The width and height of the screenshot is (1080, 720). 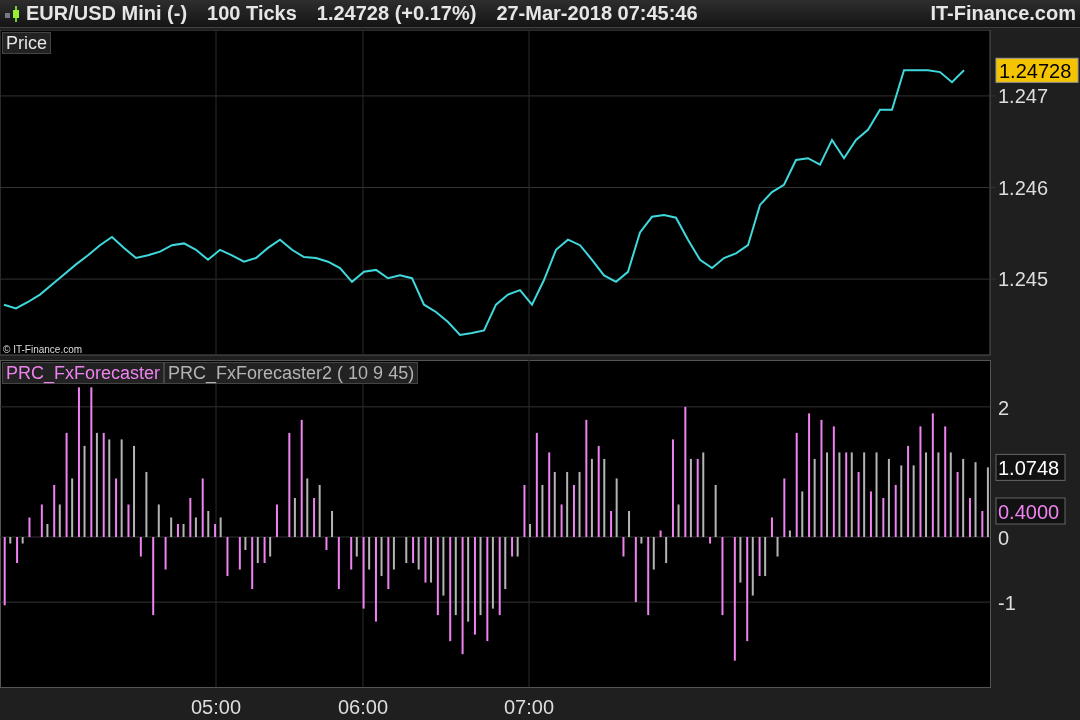 I want to click on indicator-legend: PRC_FxForecaster2 ( 10 9 45), so click(x=291, y=373).